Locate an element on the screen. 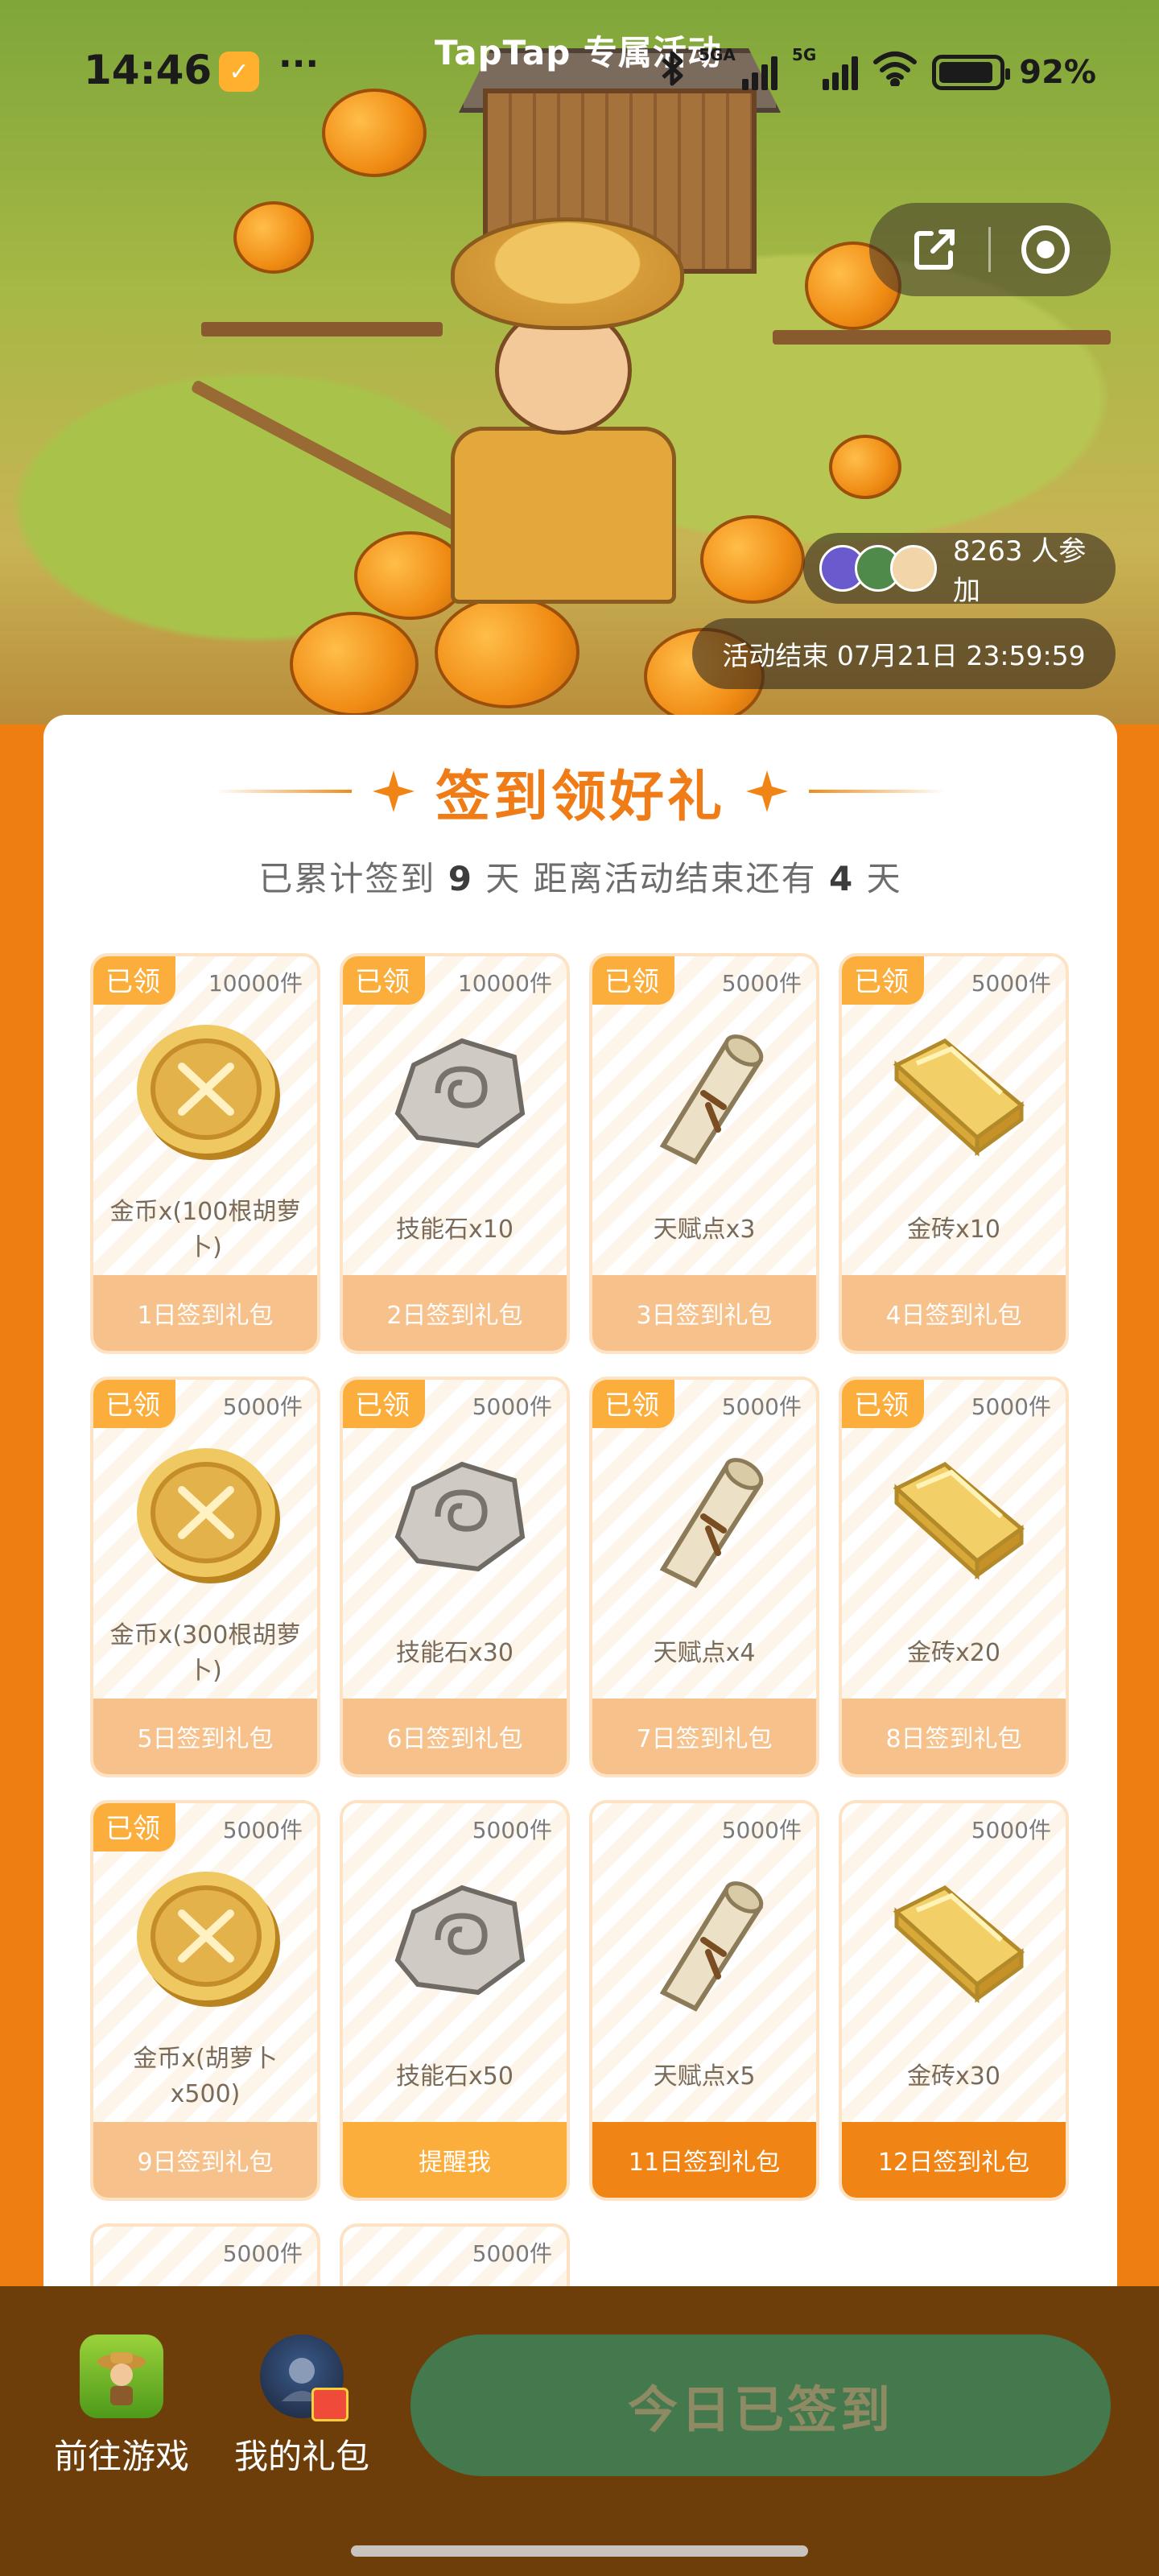 Image resolution: width=1159 pixels, height=2576 pixels. gift-name: 金砖x30 is located at coordinates (953, 2076).